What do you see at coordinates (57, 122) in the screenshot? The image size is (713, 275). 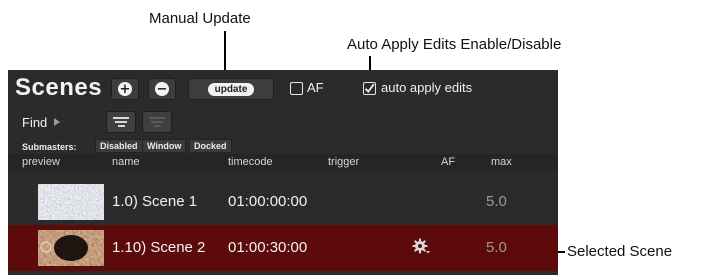 I see `expand-arrow-icon` at bounding box center [57, 122].